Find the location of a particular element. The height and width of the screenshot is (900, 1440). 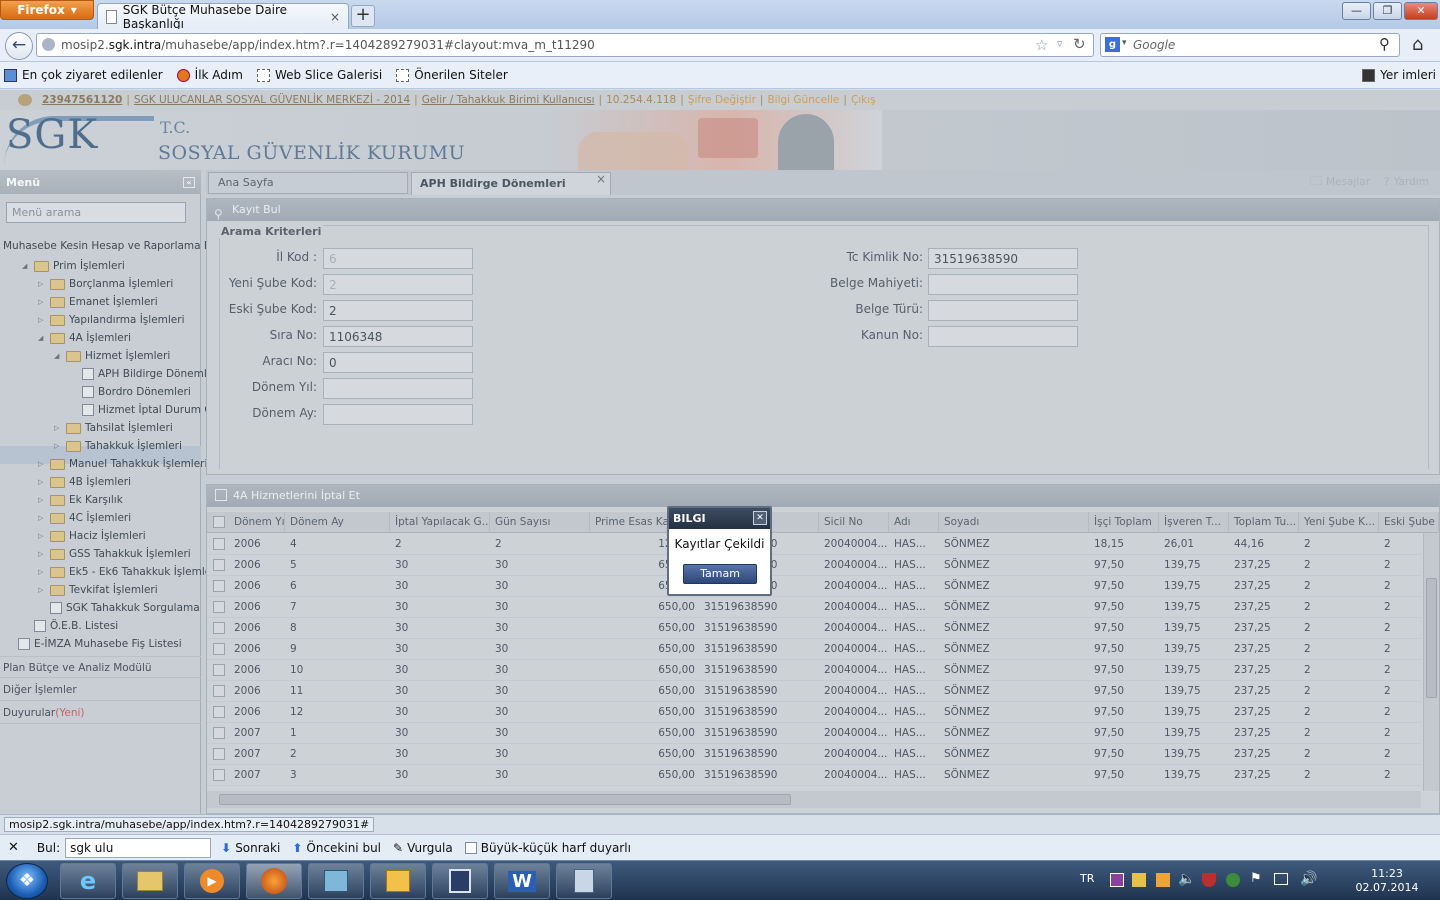

word-taskbar-icon: W is located at coordinates (522, 881).